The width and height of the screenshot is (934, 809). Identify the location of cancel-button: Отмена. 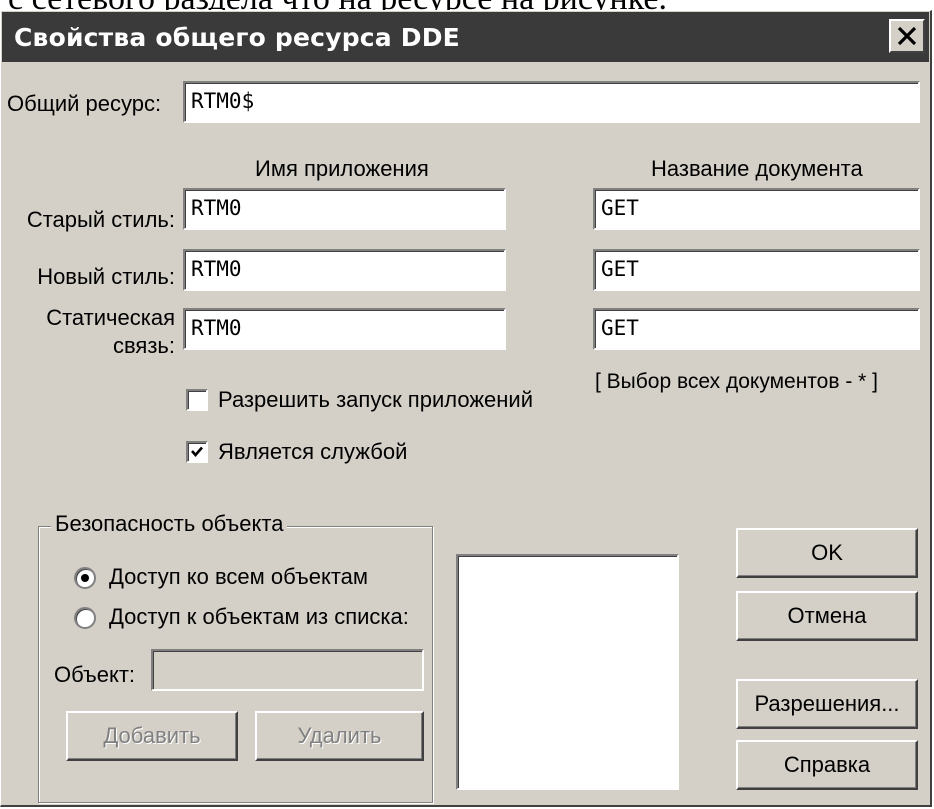
(827, 616).